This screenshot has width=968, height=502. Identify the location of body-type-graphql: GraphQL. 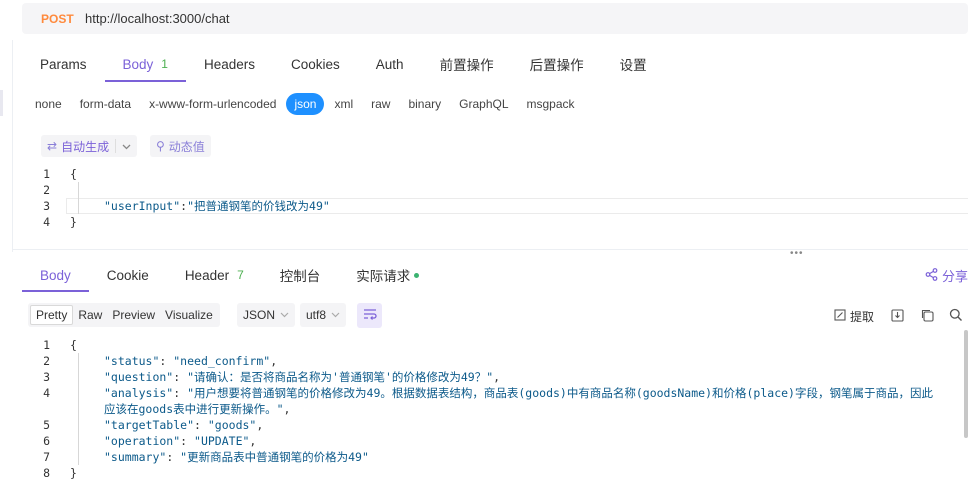
(483, 104).